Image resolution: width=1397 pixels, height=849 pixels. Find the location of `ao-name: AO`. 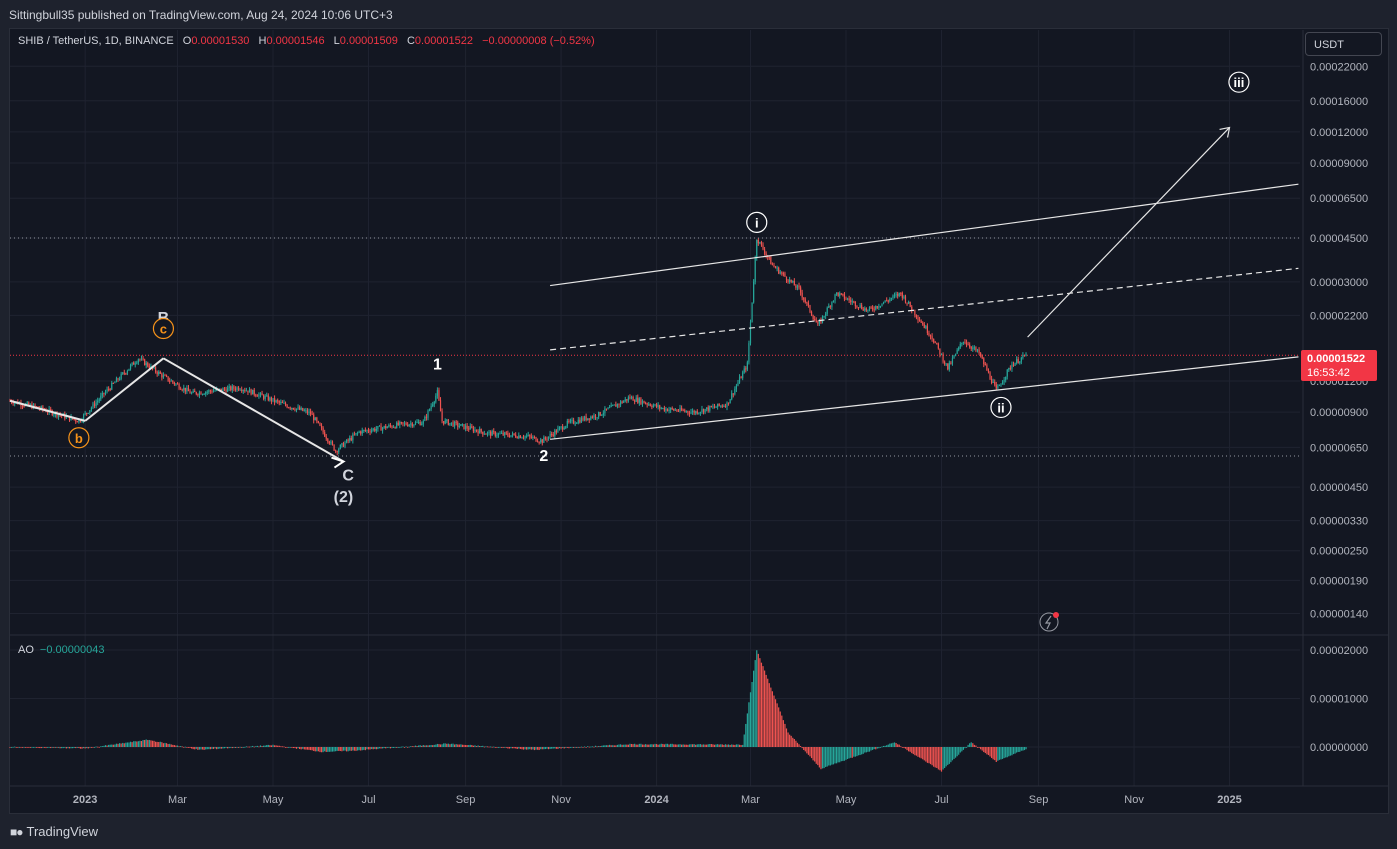

ao-name: AO is located at coordinates (26, 650).